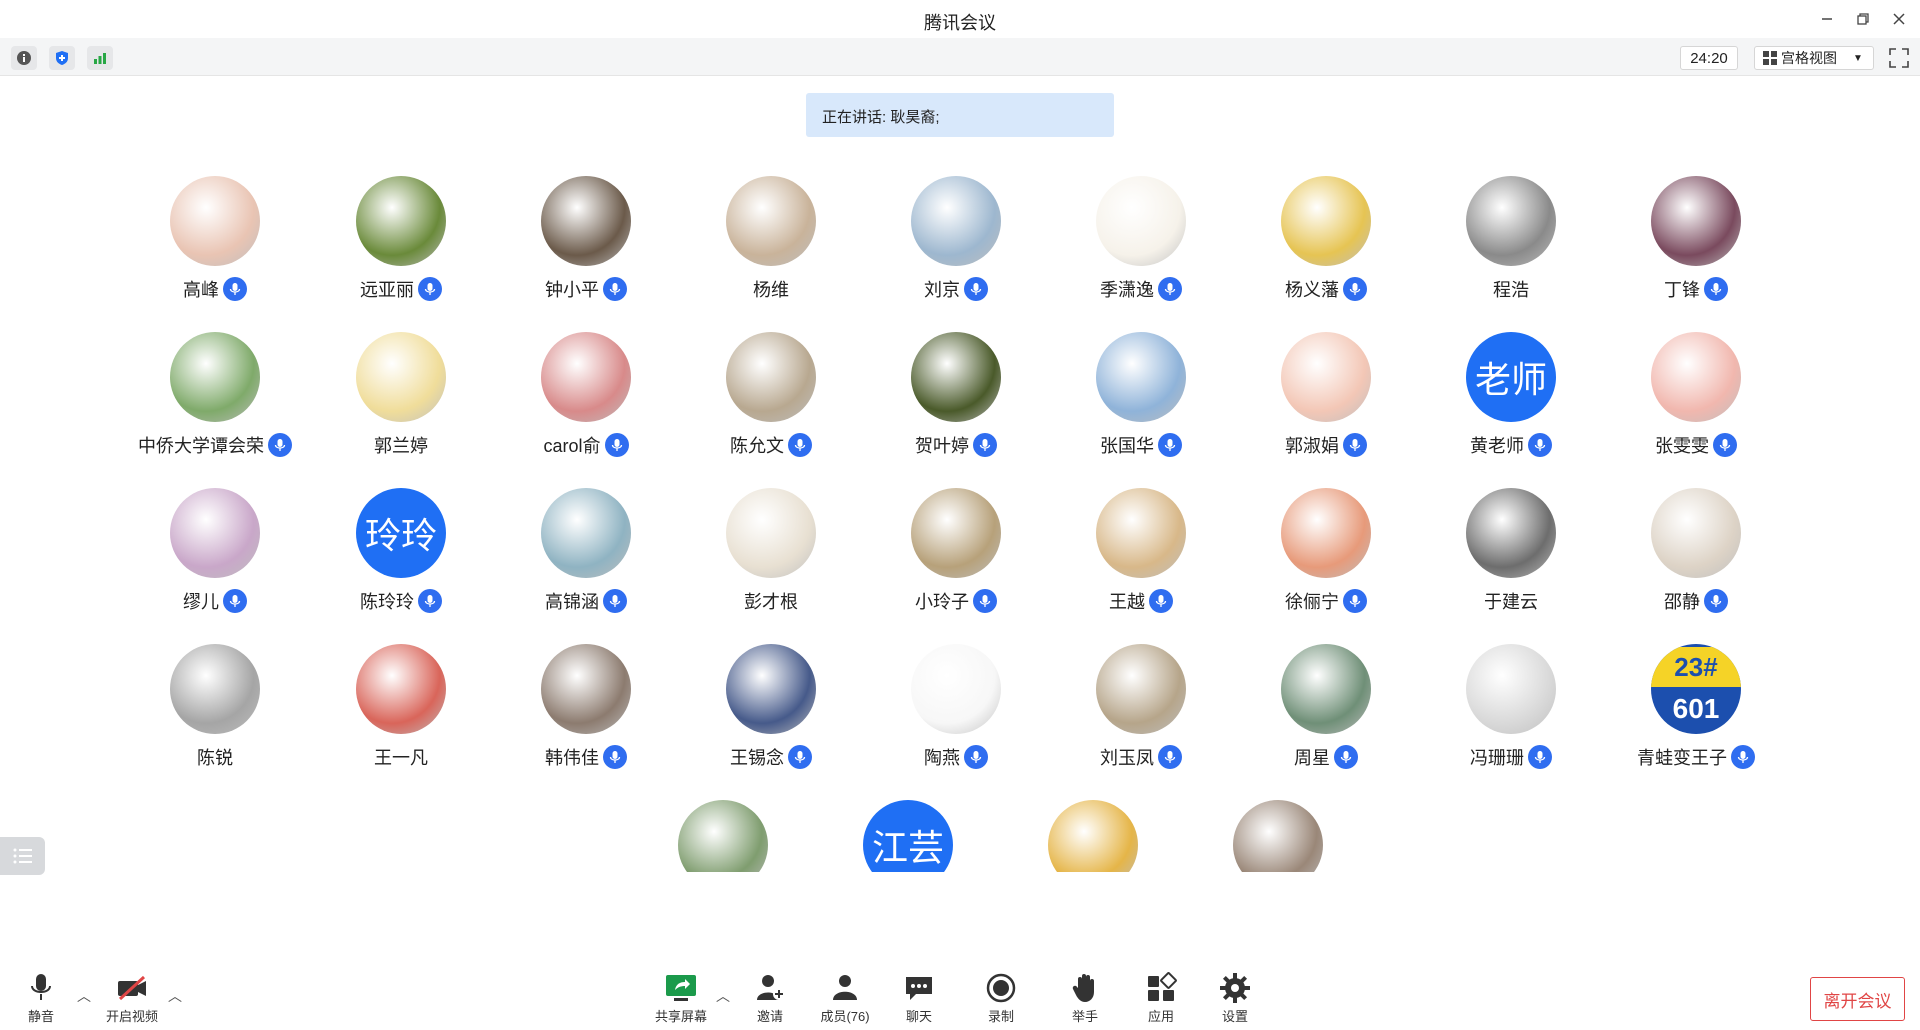 This screenshot has height=1030, width=1920. I want to click on close-icon, so click(1899, 19).